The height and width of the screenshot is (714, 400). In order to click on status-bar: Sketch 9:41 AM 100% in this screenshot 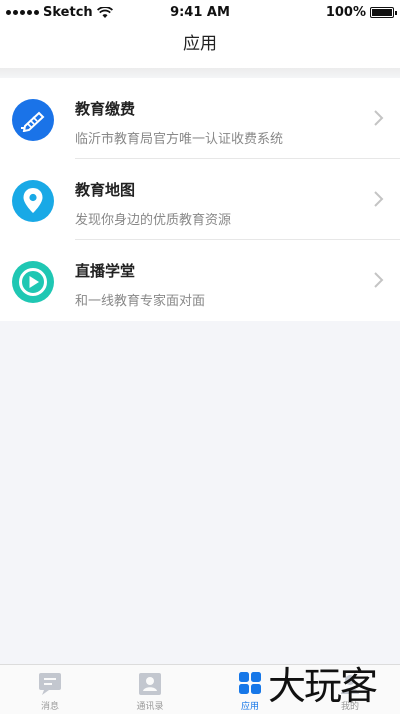, I will do `click(200, 13)`.